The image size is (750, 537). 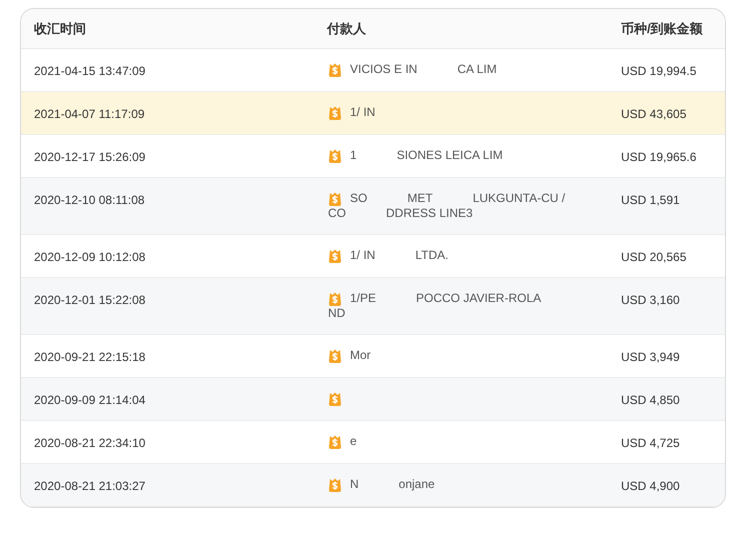 What do you see at coordinates (89, 400) in the screenshot?
I see `table-cell-text: 2020-09-09 21:14:04` at bounding box center [89, 400].